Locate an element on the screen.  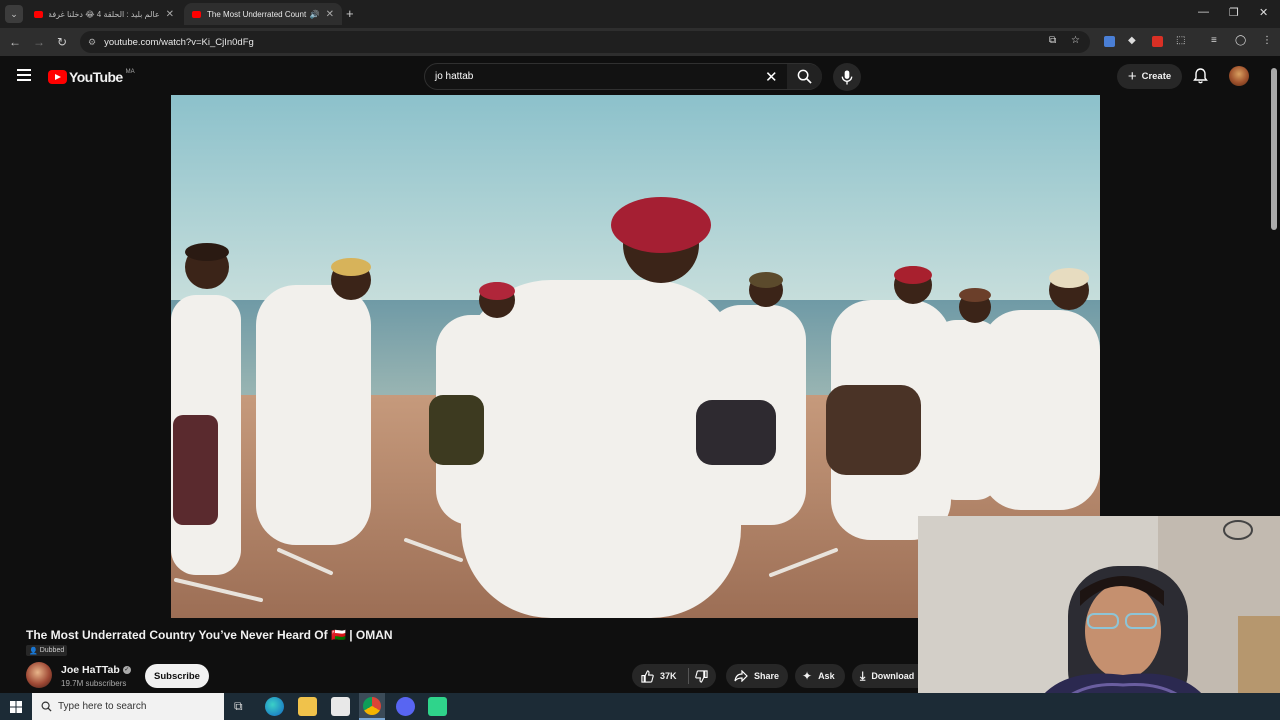
like-dislike-group: 37K is located at coordinates (674, 676).